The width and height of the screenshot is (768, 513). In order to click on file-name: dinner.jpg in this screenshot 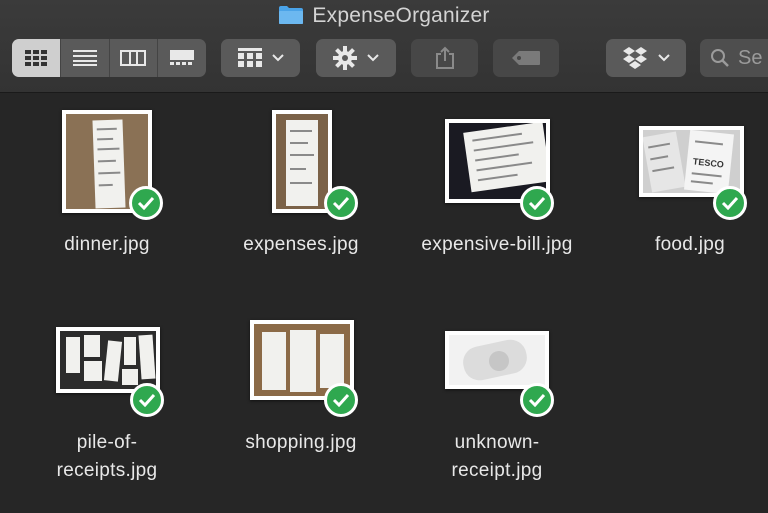, I will do `click(107, 244)`.